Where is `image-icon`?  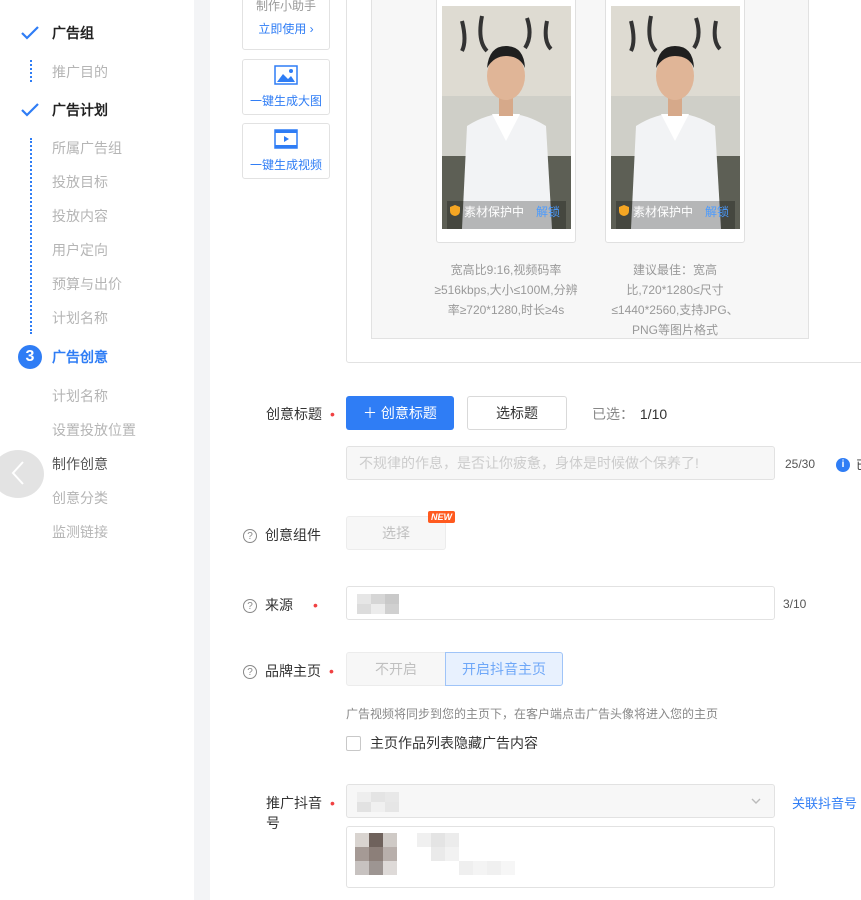
image-icon is located at coordinates (286, 76).